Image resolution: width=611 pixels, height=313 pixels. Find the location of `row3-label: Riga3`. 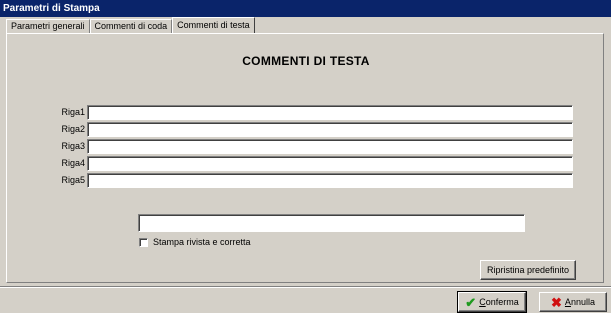

row3-label: Riga3 is located at coordinates (73, 146).